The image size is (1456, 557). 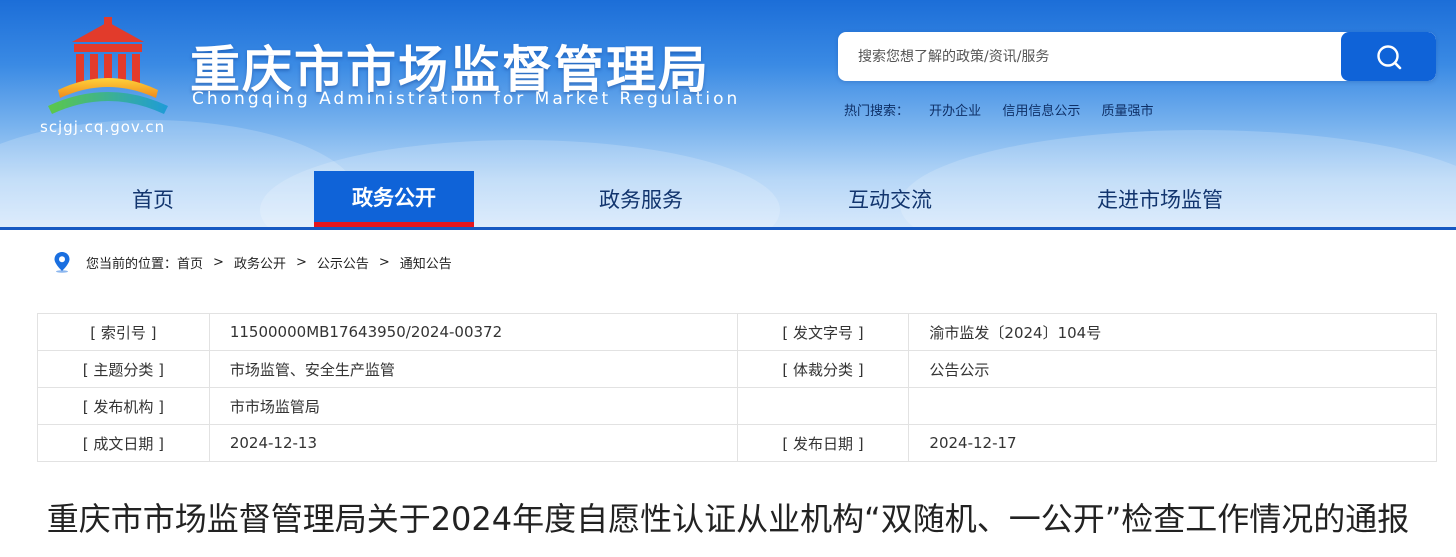 What do you see at coordinates (123, 332) in the screenshot?
I see `meta-label: [ 索引号 ]` at bounding box center [123, 332].